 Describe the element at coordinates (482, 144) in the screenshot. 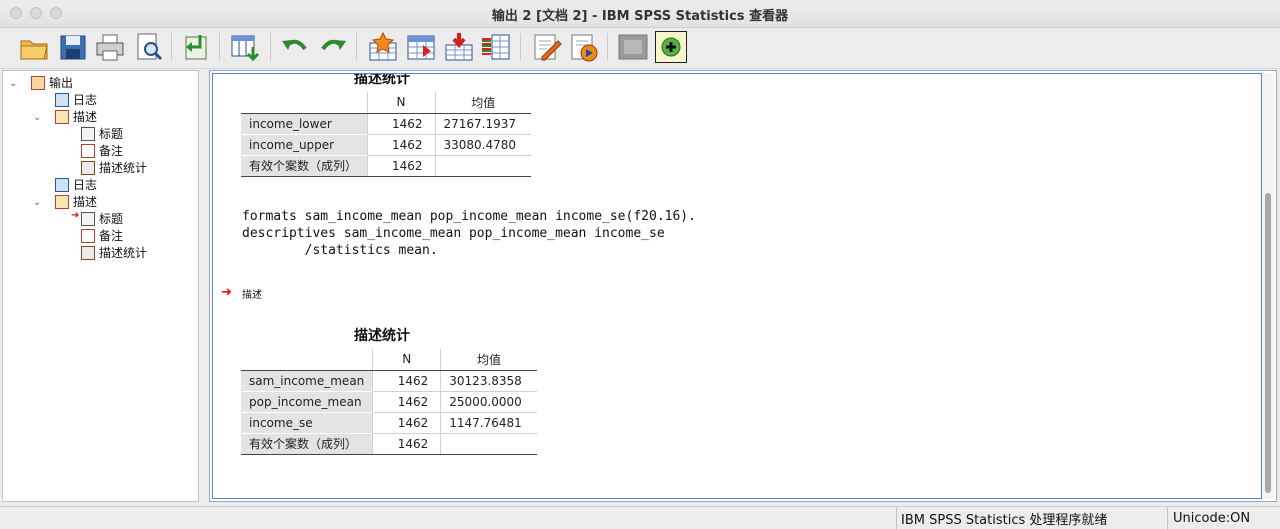

I see `cell-mean: 33080.4780` at that location.